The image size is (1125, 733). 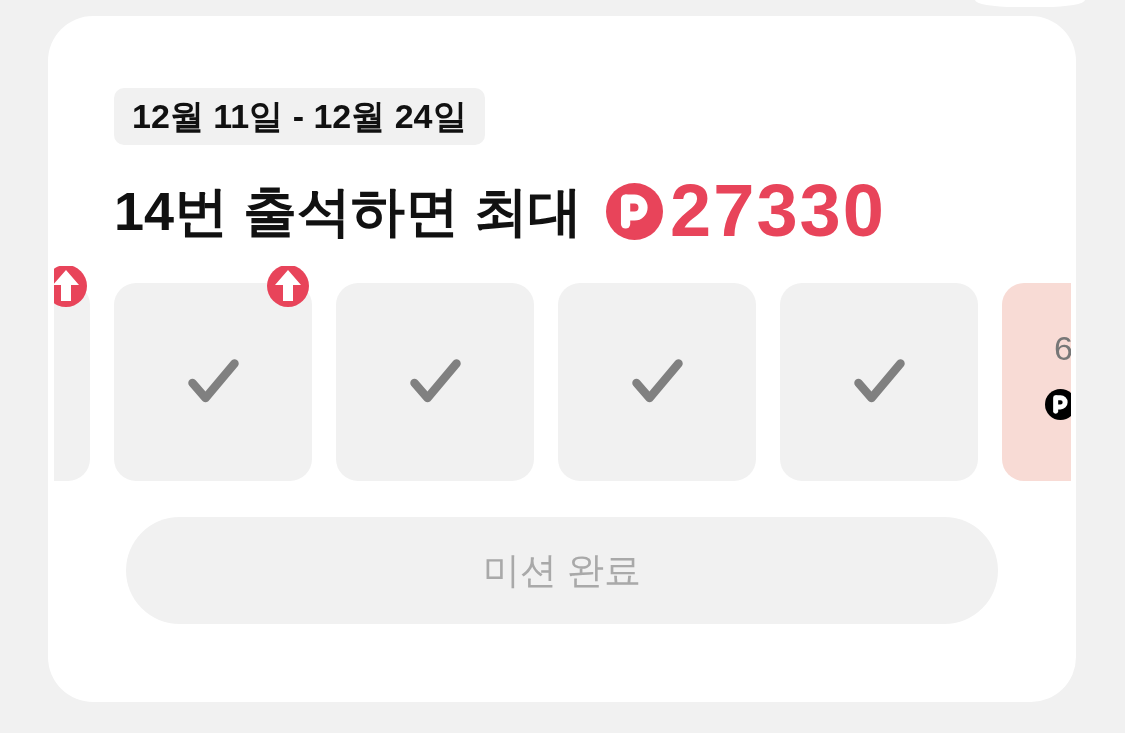 What do you see at coordinates (778, 211) in the screenshot?
I see `points-amount: 27330` at bounding box center [778, 211].